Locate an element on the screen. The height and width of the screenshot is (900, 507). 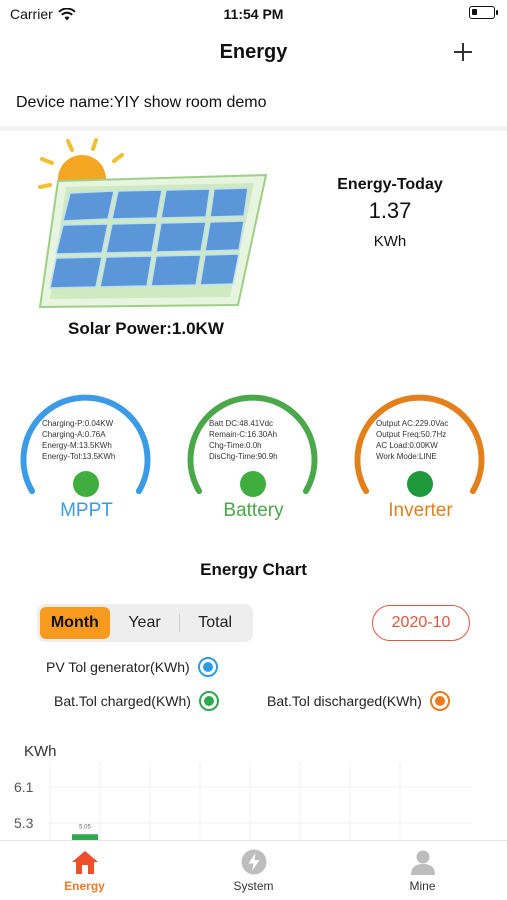
page-title: Energy is located at coordinates (253, 52).